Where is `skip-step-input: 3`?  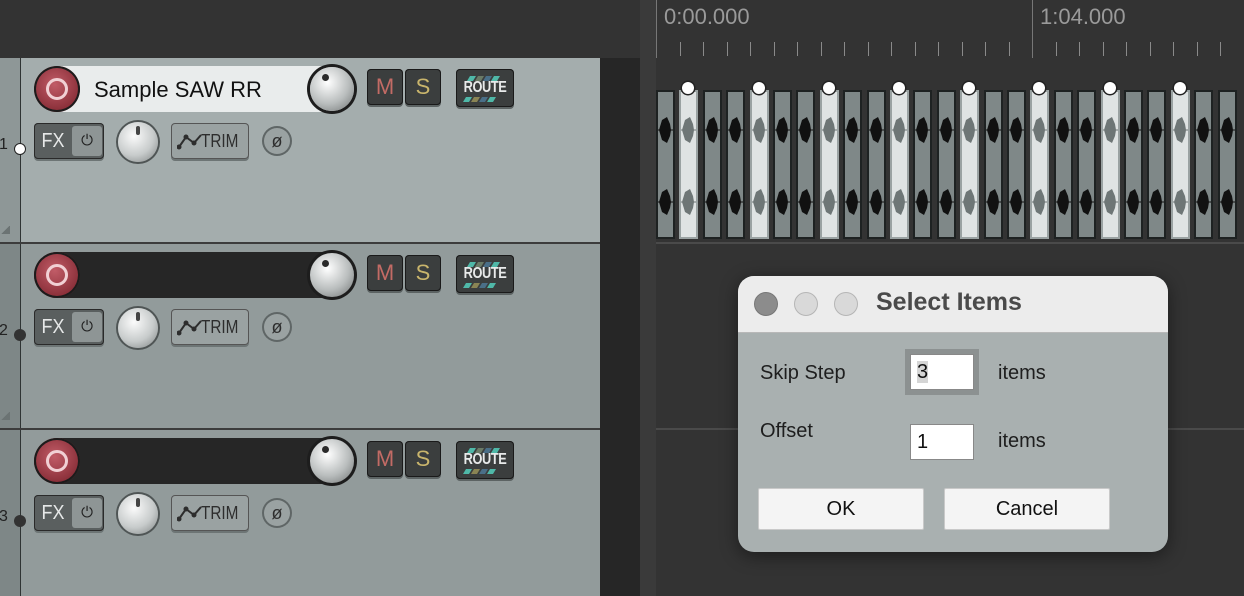
skip-step-input: 3 is located at coordinates (942, 372).